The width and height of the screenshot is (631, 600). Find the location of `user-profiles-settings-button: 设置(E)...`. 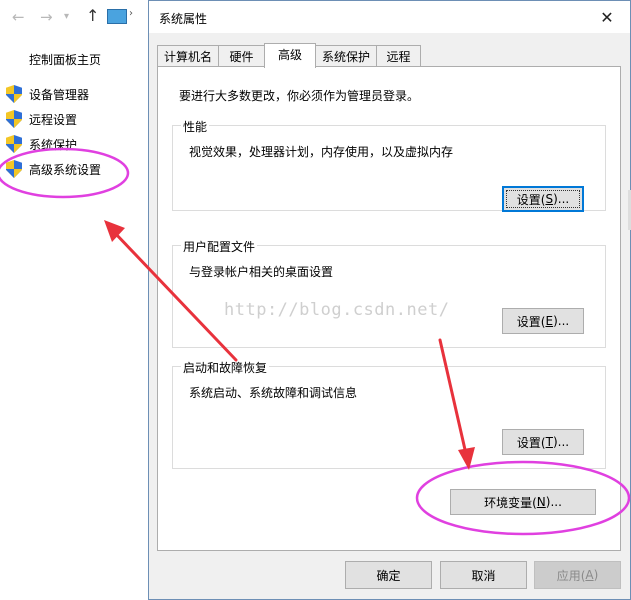

user-profiles-settings-button: 设置(E)... is located at coordinates (543, 321).